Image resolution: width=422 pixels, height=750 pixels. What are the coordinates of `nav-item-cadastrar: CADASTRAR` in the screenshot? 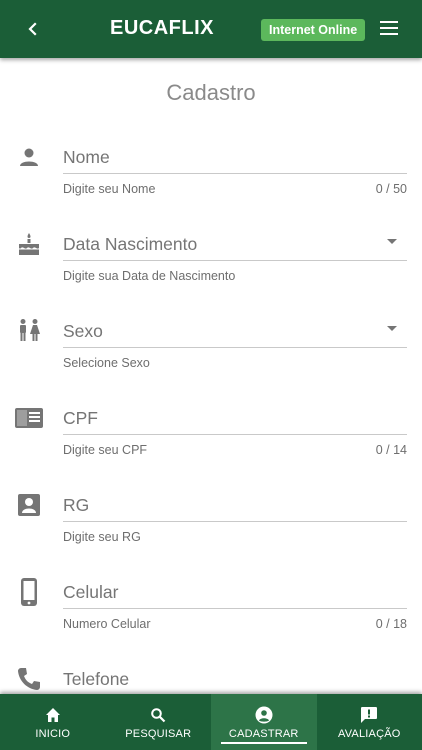 It's located at (264, 722).